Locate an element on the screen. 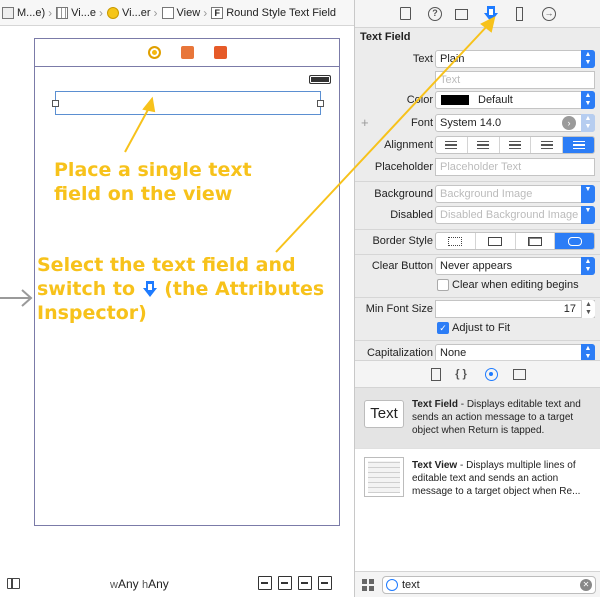 This screenshot has width=600, height=597. min-font-size-field: 17 ▲ ▼ is located at coordinates (515, 309).